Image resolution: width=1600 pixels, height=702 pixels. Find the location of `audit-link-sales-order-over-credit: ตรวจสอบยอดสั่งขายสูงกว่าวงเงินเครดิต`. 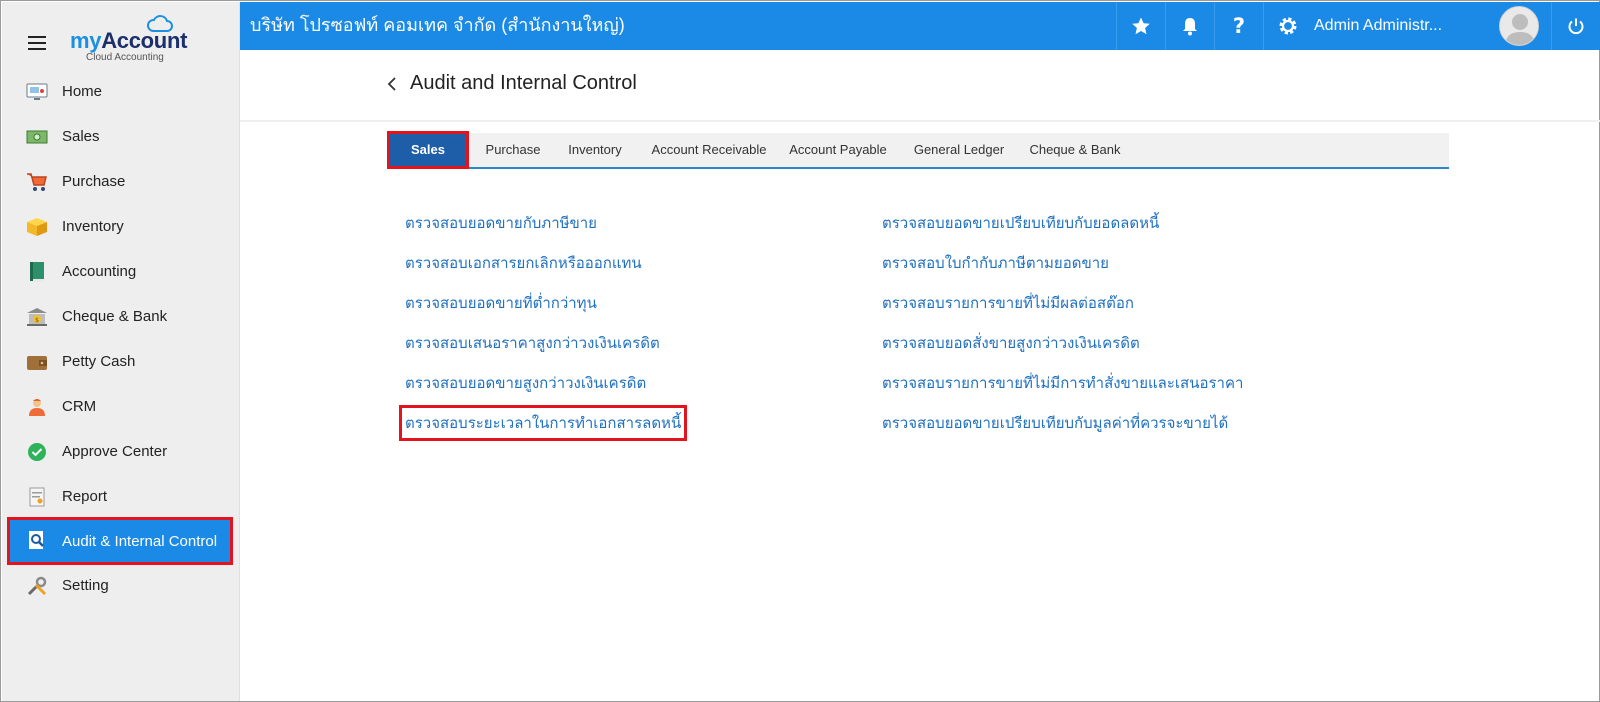

audit-link-sales-order-over-credit: ตรวจสอบยอดสั่งขายสูงกว่าวงเงินเครดิต is located at coordinates (1011, 343).